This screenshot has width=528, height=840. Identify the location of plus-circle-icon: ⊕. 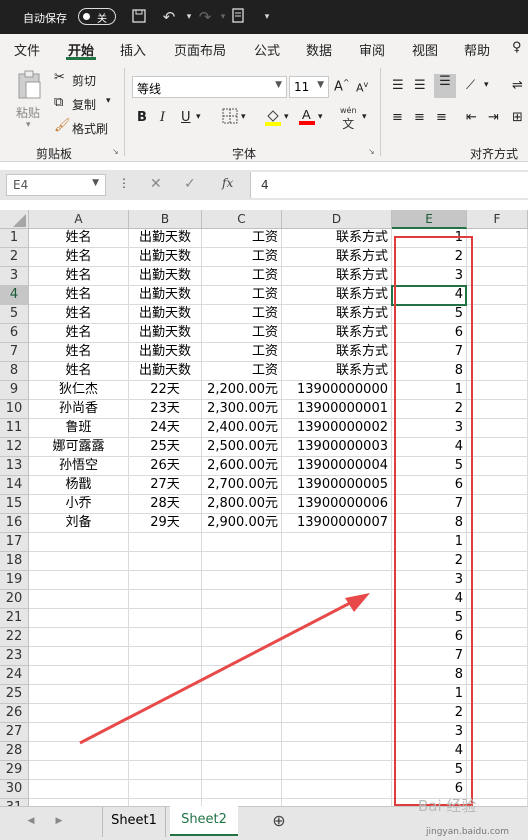
(279, 822).